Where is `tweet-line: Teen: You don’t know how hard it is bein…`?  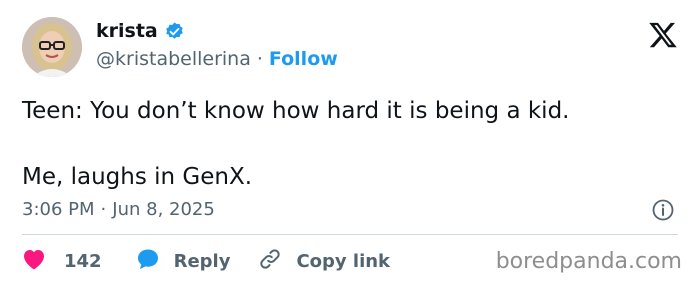 tweet-line: Teen: You don’t know how hard it is bein… is located at coordinates (296, 111).